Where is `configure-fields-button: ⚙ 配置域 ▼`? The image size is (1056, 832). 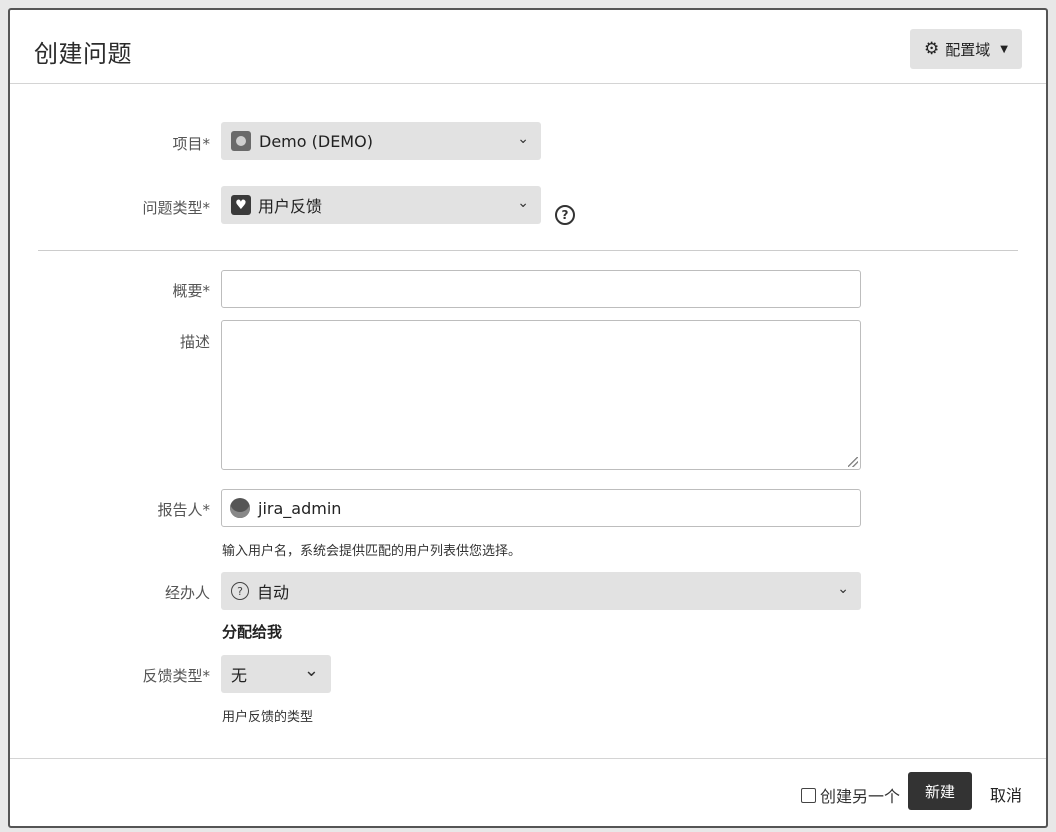 configure-fields-button: ⚙ 配置域 ▼ is located at coordinates (966, 49).